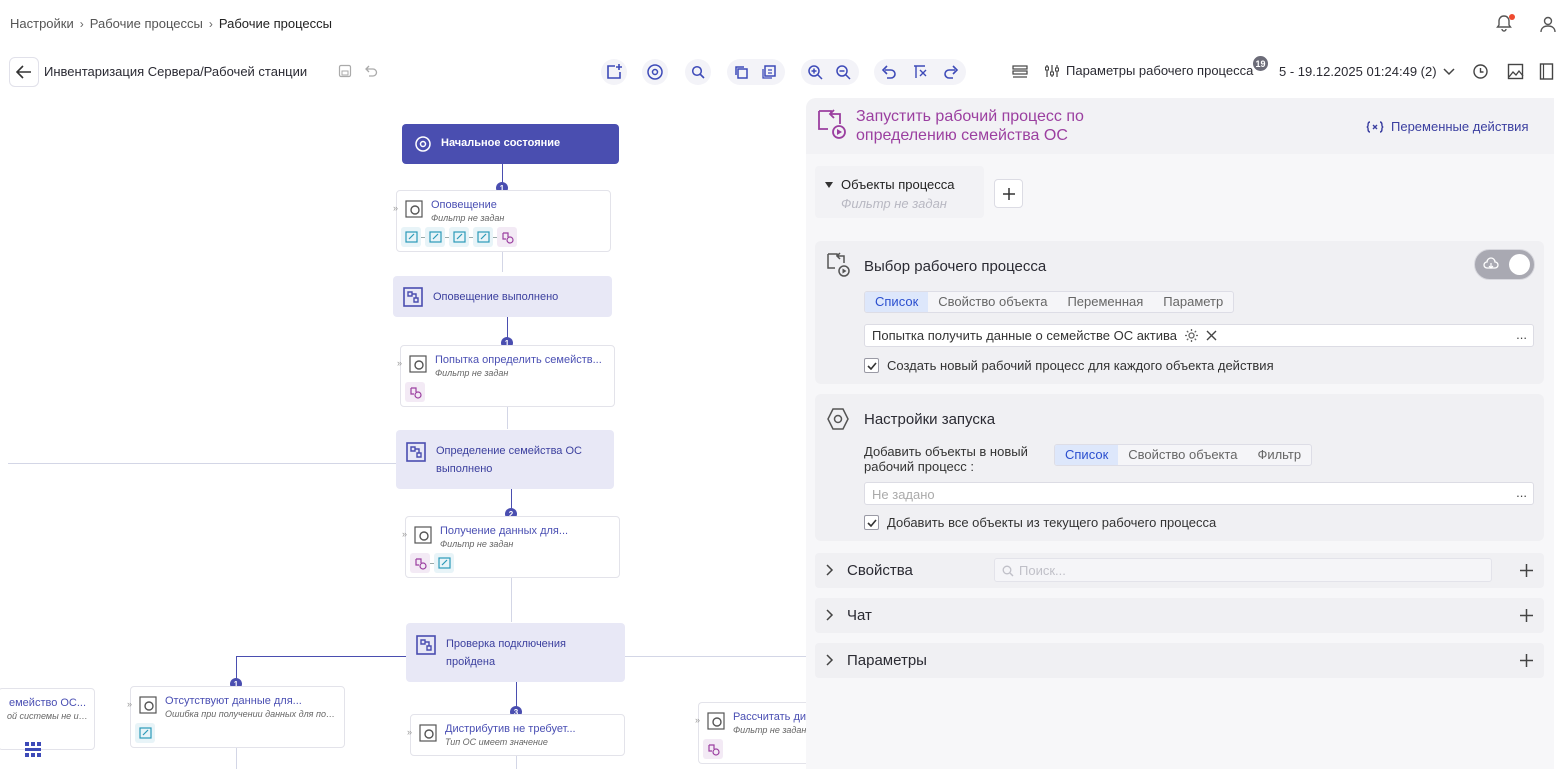  Describe the element at coordinates (345, 71) in the screenshot. I see `save-icon` at that location.